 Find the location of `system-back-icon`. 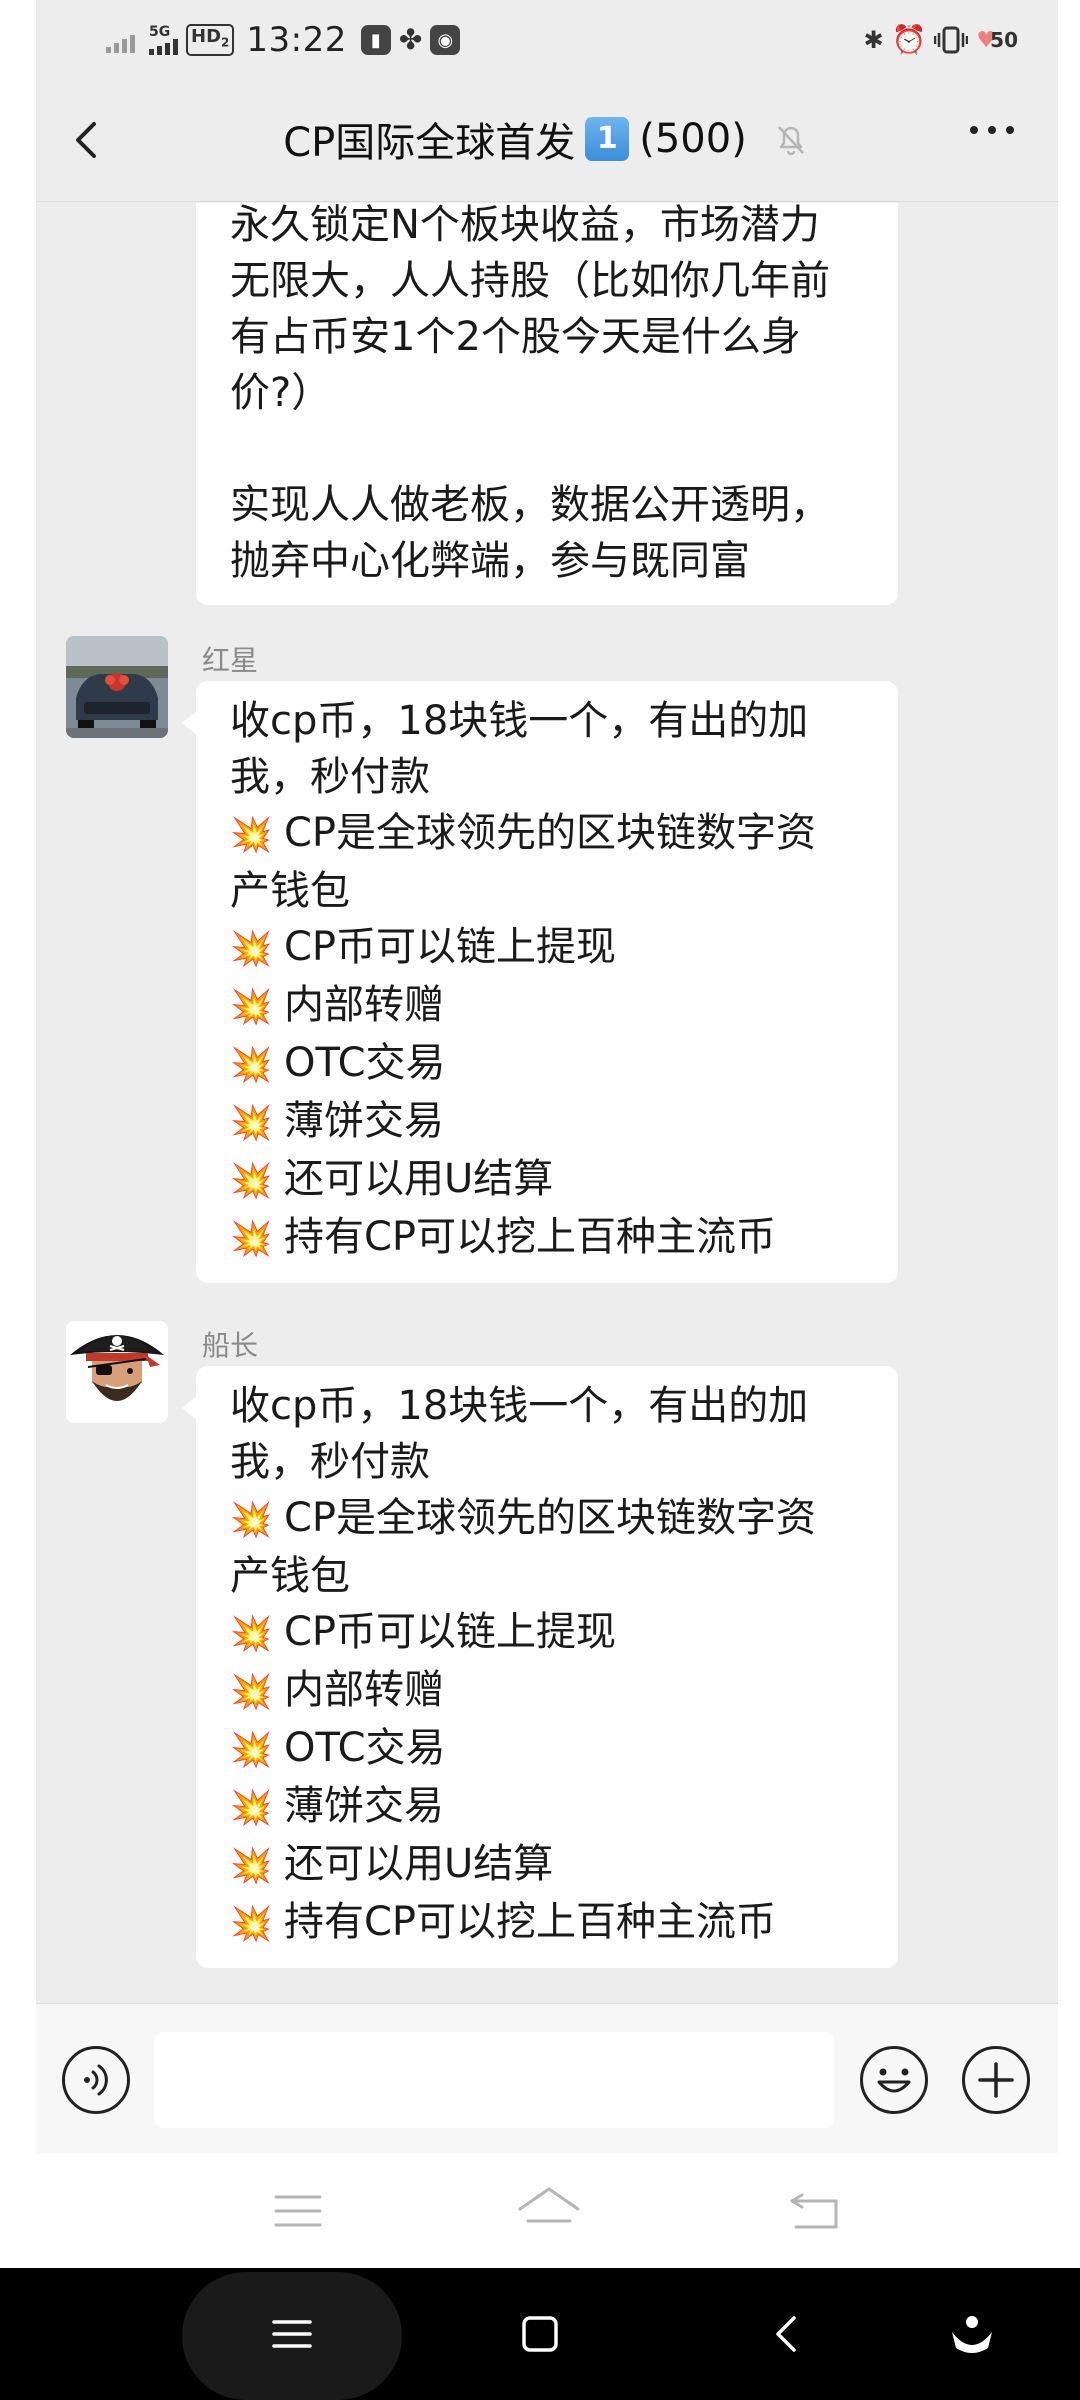

system-back-icon is located at coordinates (788, 2334).